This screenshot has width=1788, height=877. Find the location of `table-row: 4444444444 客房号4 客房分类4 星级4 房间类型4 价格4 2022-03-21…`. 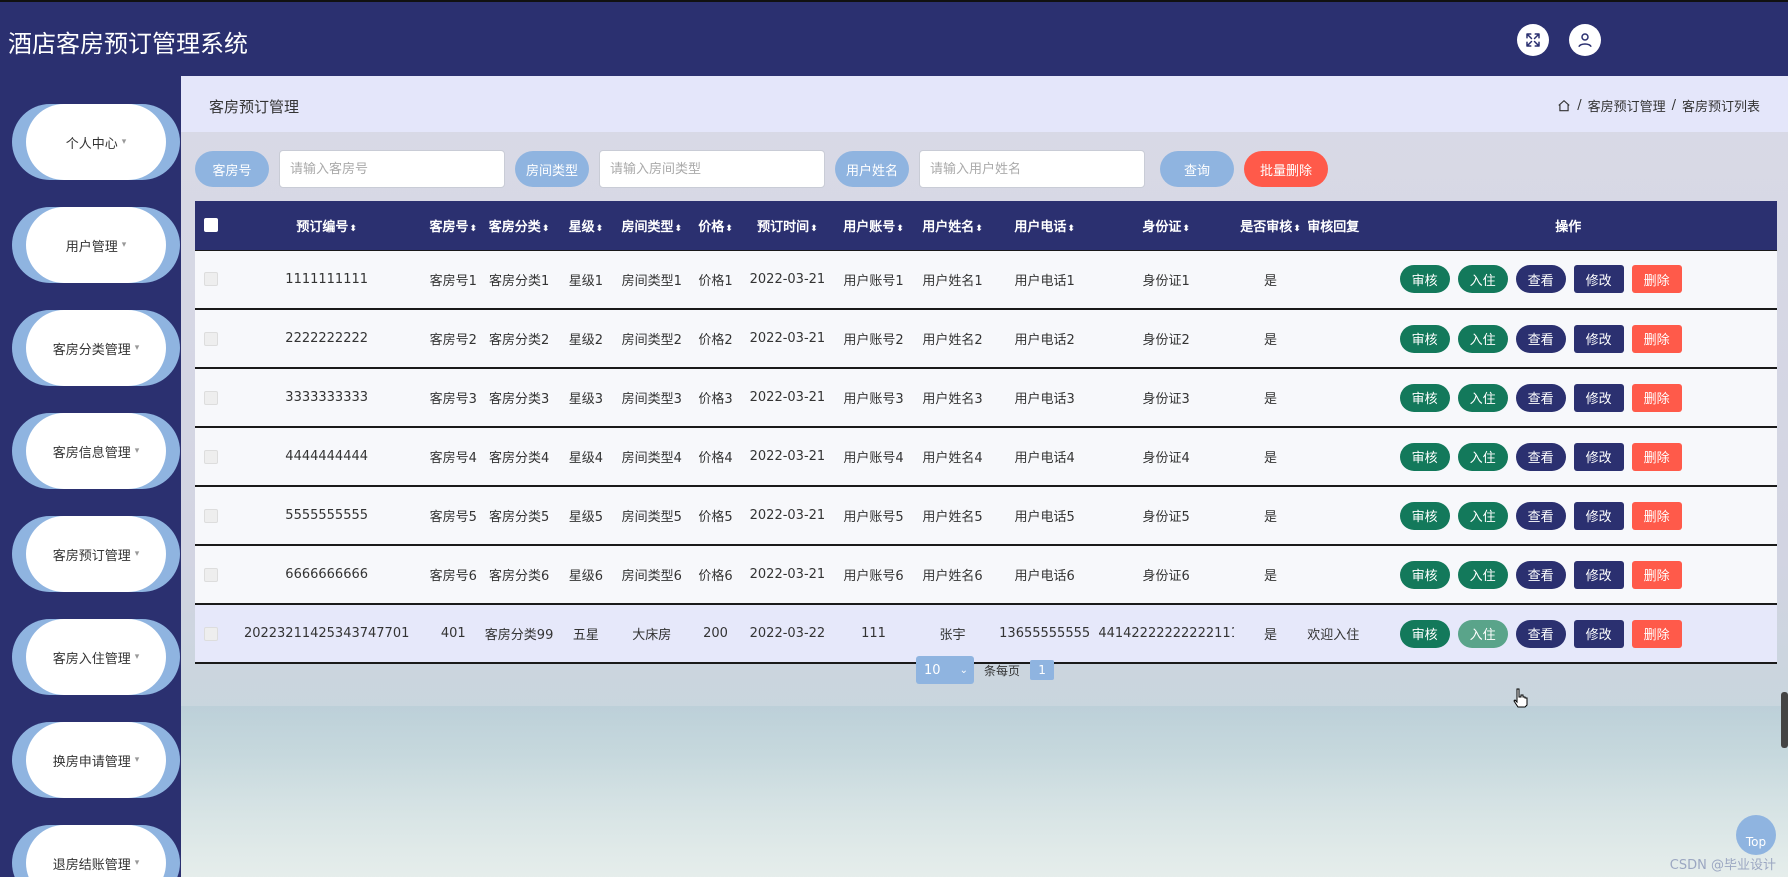

table-row: 4444444444 客房号4 客房分类4 星级4 房间类型4 价格4 2022-03-21… is located at coordinates (986, 456).